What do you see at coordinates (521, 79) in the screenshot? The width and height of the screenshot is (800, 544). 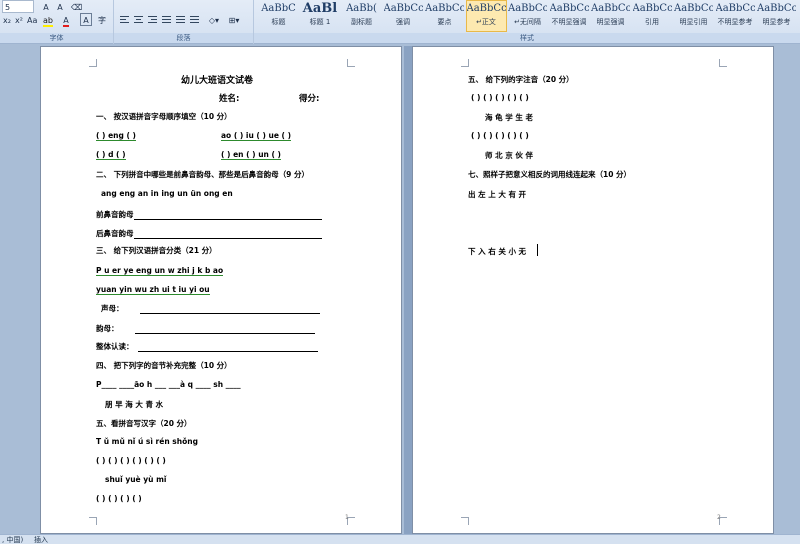 I see `question-5-phonetic: 五、 给下列的字注音（20 分）` at bounding box center [521, 79].